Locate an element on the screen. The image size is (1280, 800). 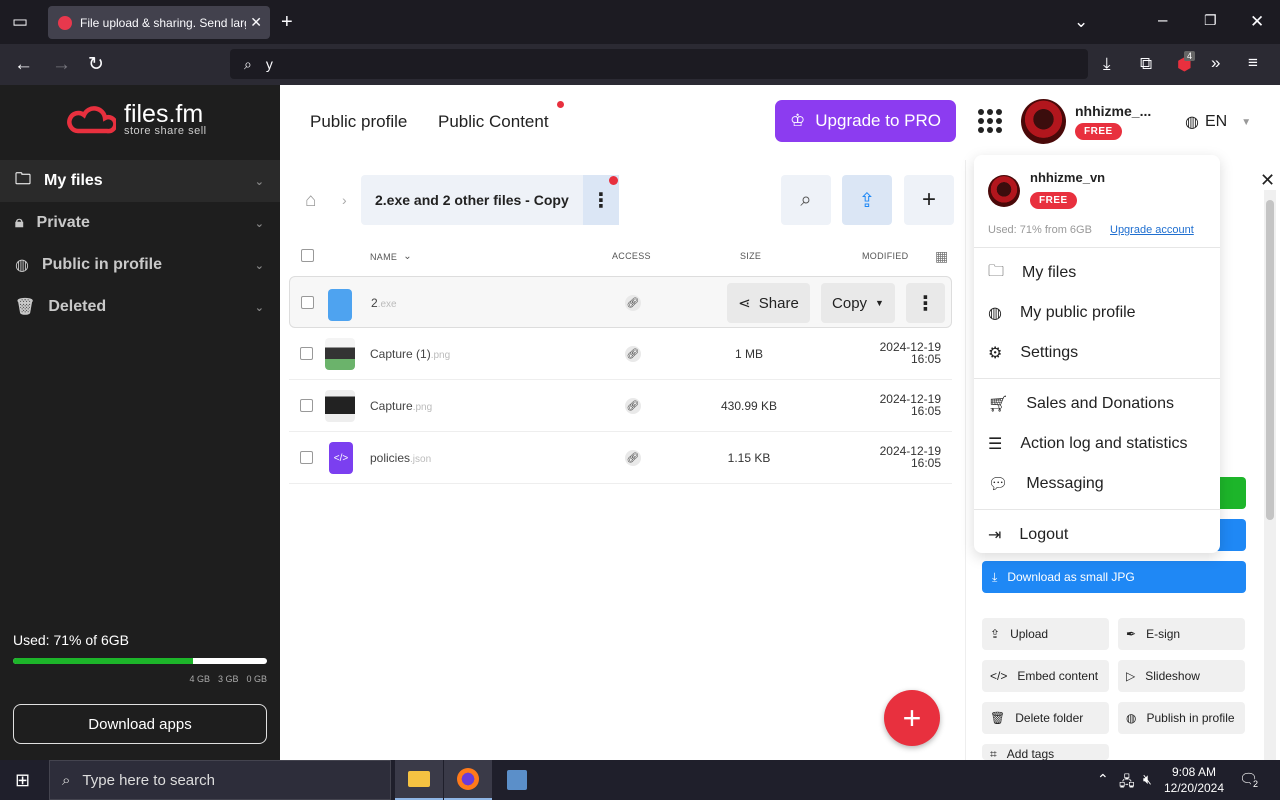
search-button: ⌕ is located at coordinates (806, 200).